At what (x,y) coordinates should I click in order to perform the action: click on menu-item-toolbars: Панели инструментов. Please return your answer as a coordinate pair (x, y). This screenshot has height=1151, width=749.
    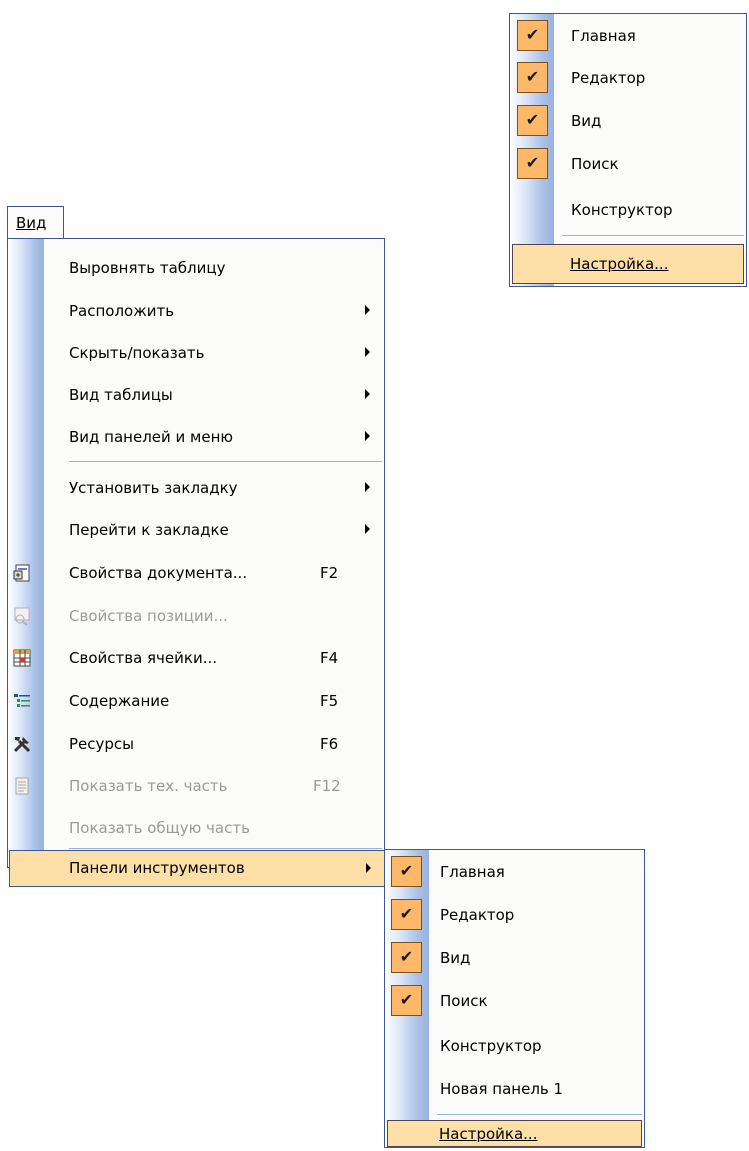
    Looking at the image, I should click on (197, 868).